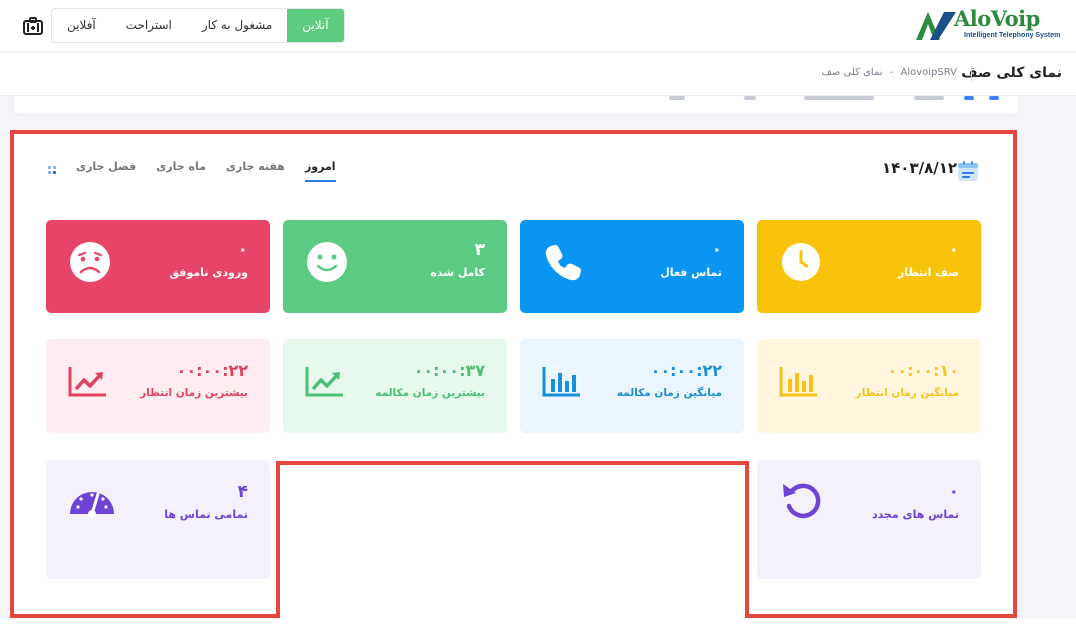  Describe the element at coordinates (802, 501) in the screenshot. I see `undo-icon` at that location.